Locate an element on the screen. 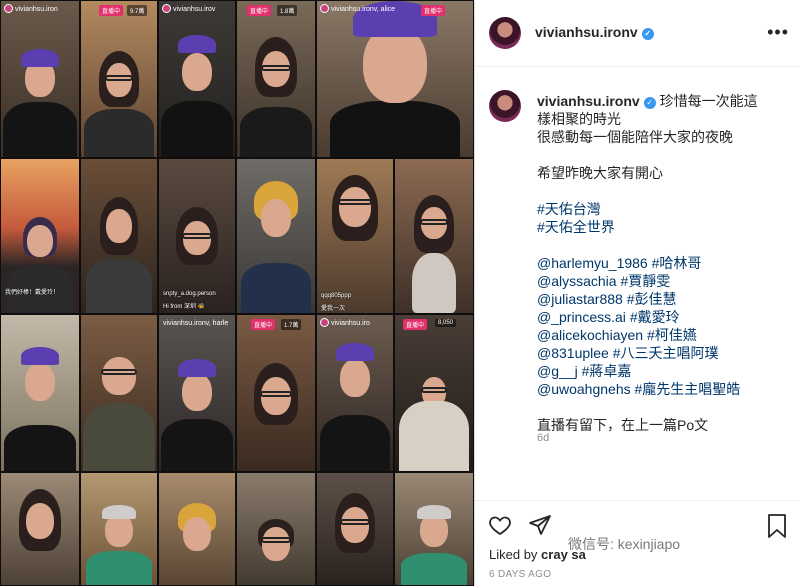 Image resolution: width=800 pixels, height=587 pixels. hashtag-link: #賈靜雯 is located at coordinates (645, 281).